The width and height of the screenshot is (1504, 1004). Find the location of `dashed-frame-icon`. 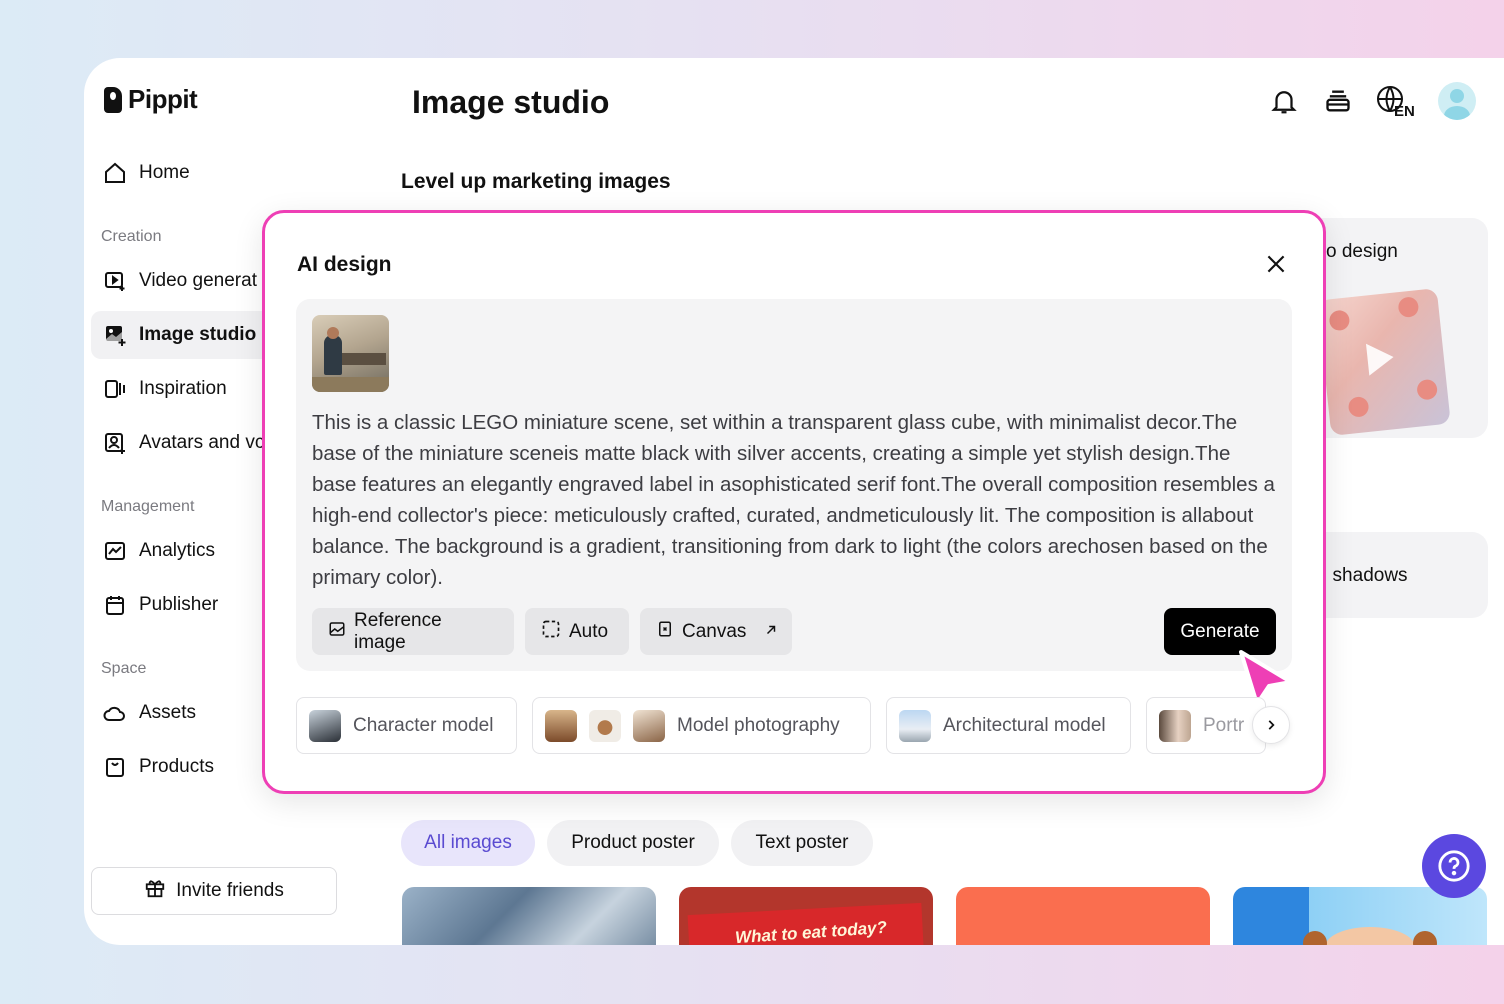

dashed-frame-icon is located at coordinates (551, 632).